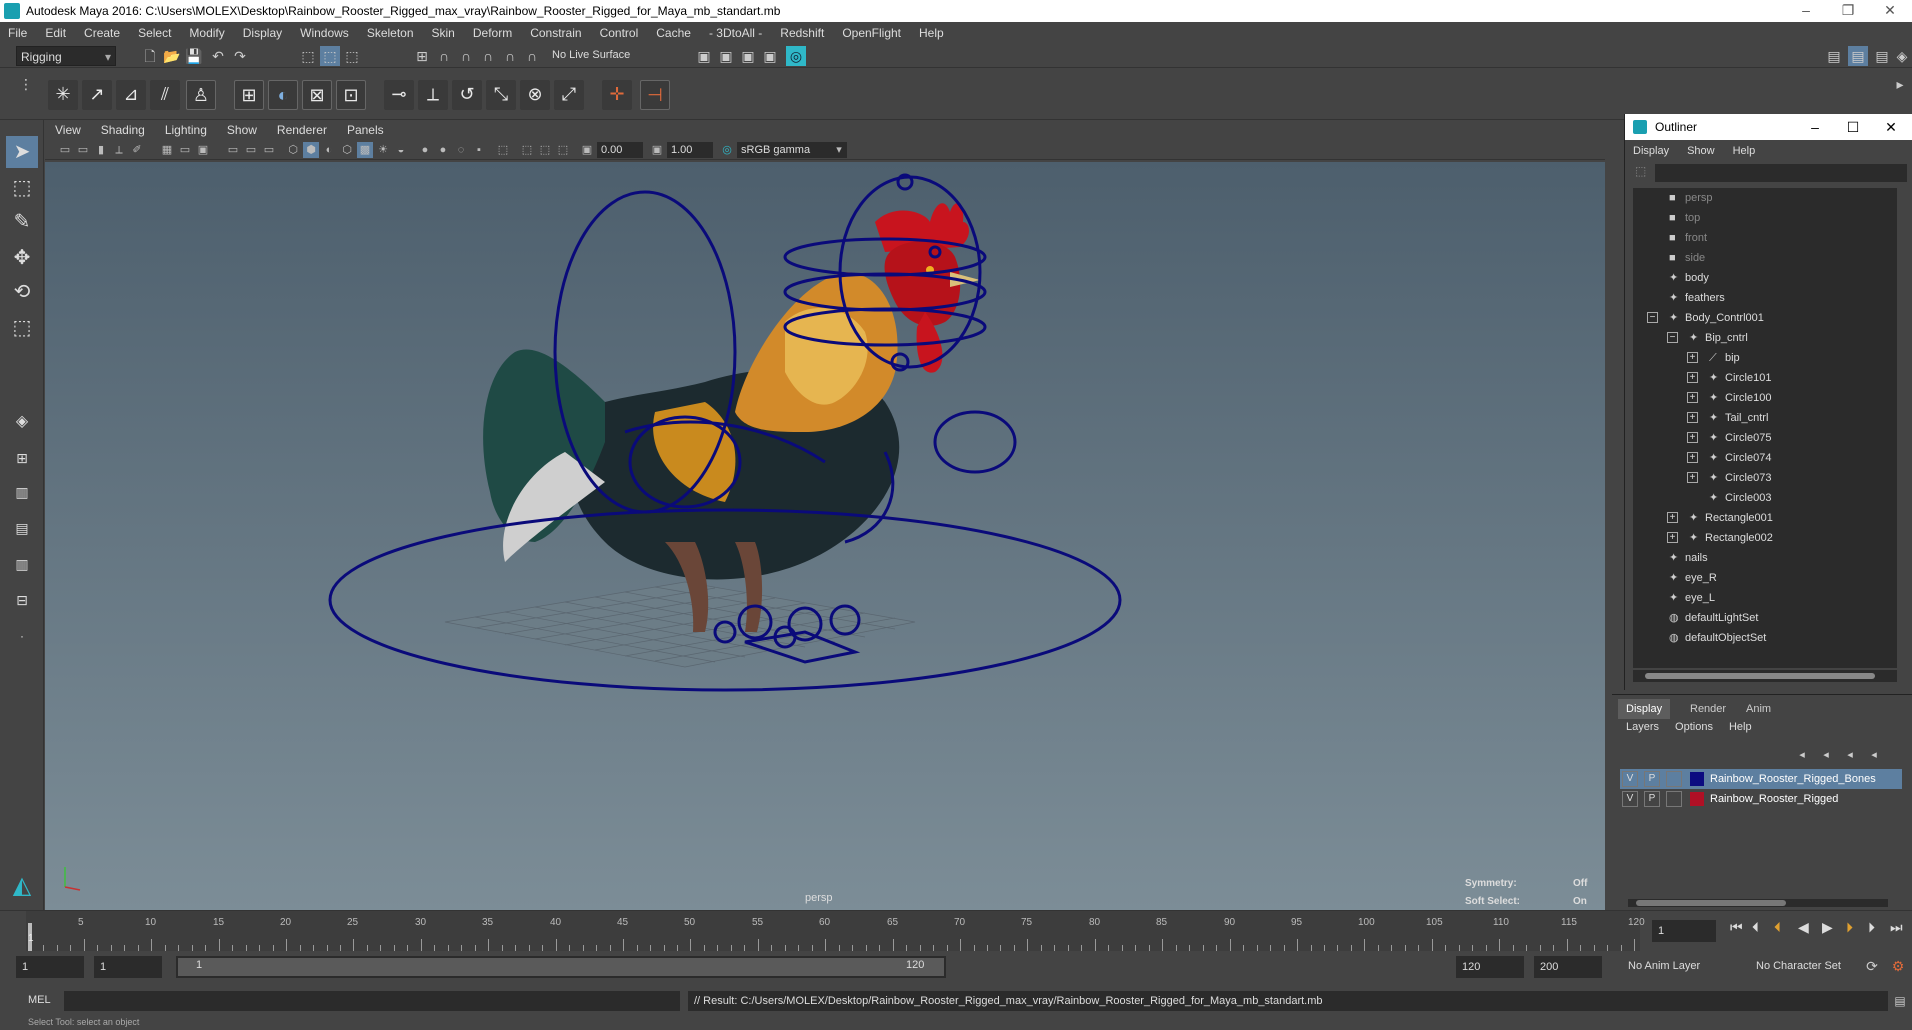 This screenshot has height=1030, width=1912. What do you see at coordinates (1765, 638) in the screenshot?
I see `outliner-item: ◍ defaultObjectSet` at bounding box center [1765, 638].